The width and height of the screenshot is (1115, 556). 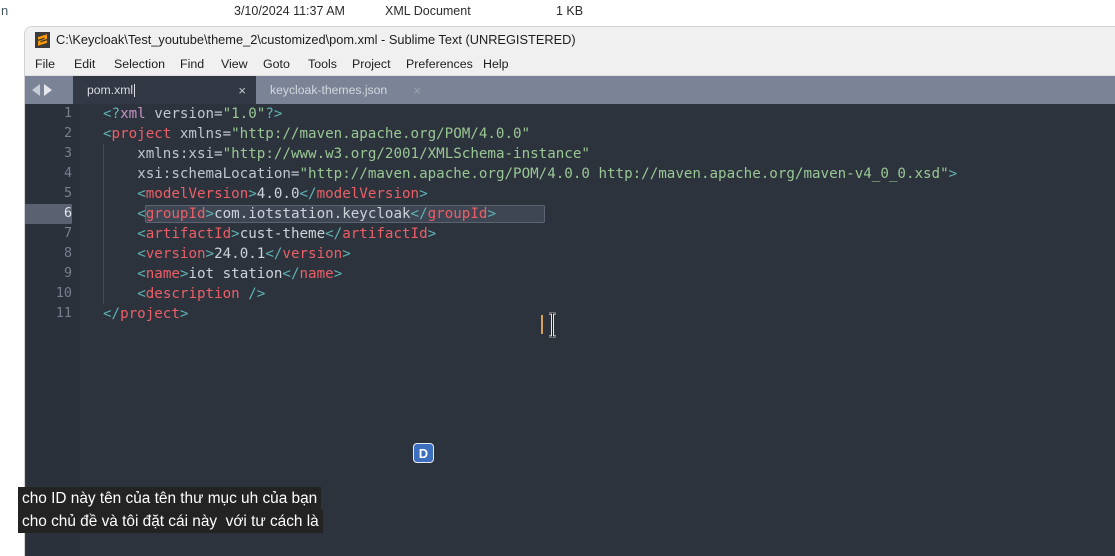 What do you see at coordinates (192, 64) in the screenshot?
I see `menu-item-find: Find` at bounding box center [192, 64].